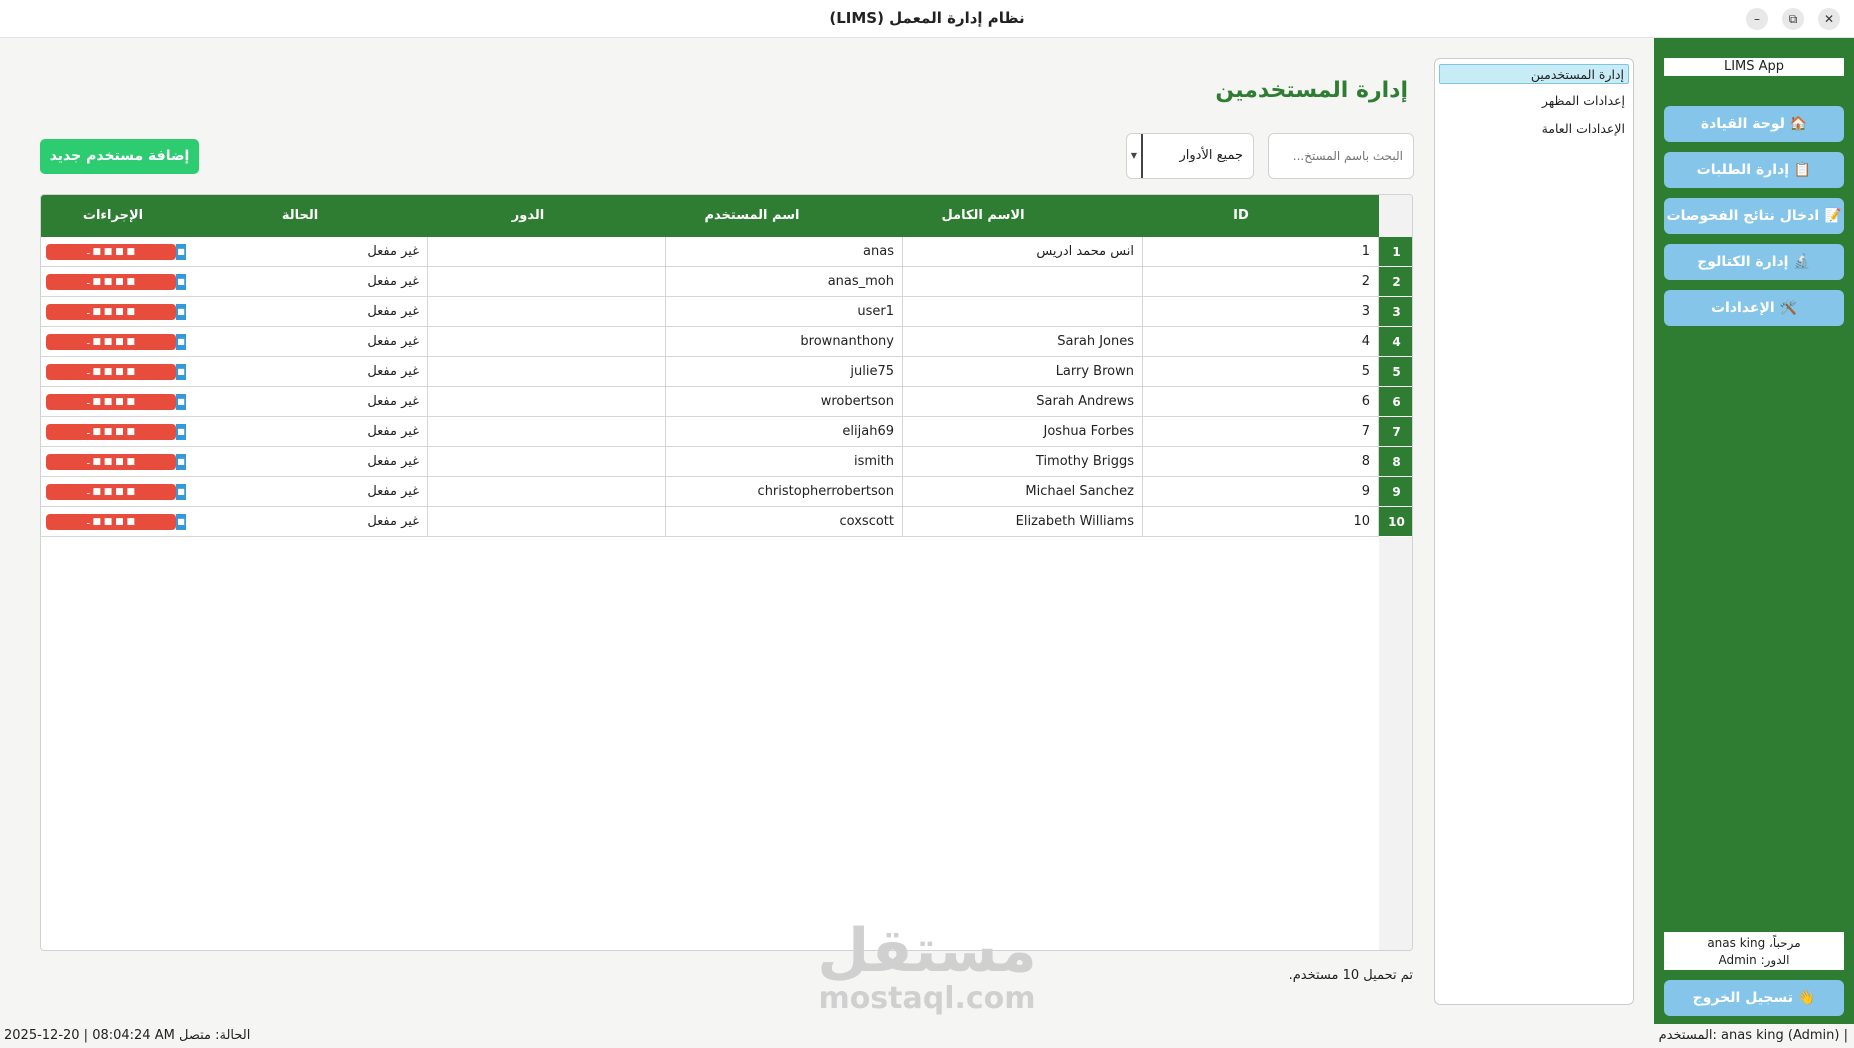 This screenshot has width=1854, height=1048. I want to click on header-actions: الإجراءات, so click(113, 216).